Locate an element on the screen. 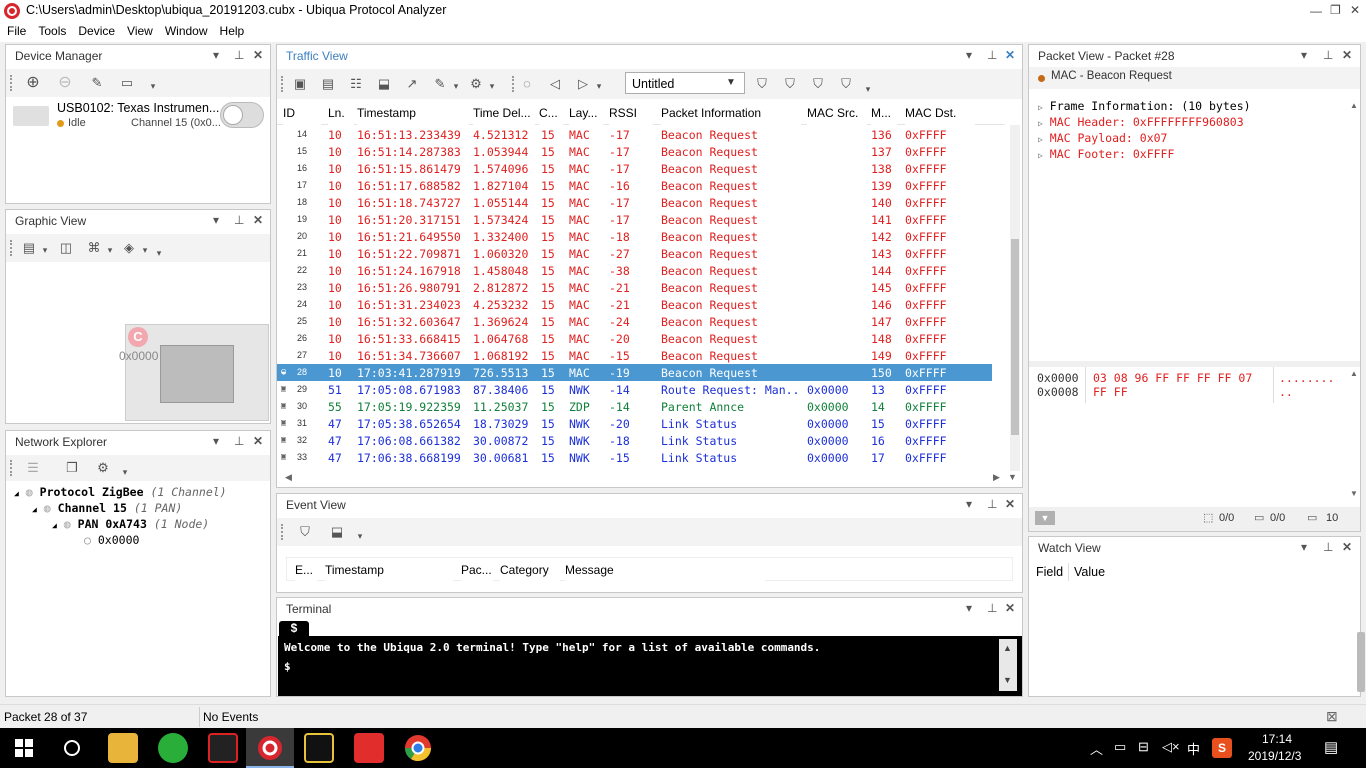 The width and height of the screenshot is (1366, 768). hex-ascii-row: .. is located at coordinates (1306, 392).